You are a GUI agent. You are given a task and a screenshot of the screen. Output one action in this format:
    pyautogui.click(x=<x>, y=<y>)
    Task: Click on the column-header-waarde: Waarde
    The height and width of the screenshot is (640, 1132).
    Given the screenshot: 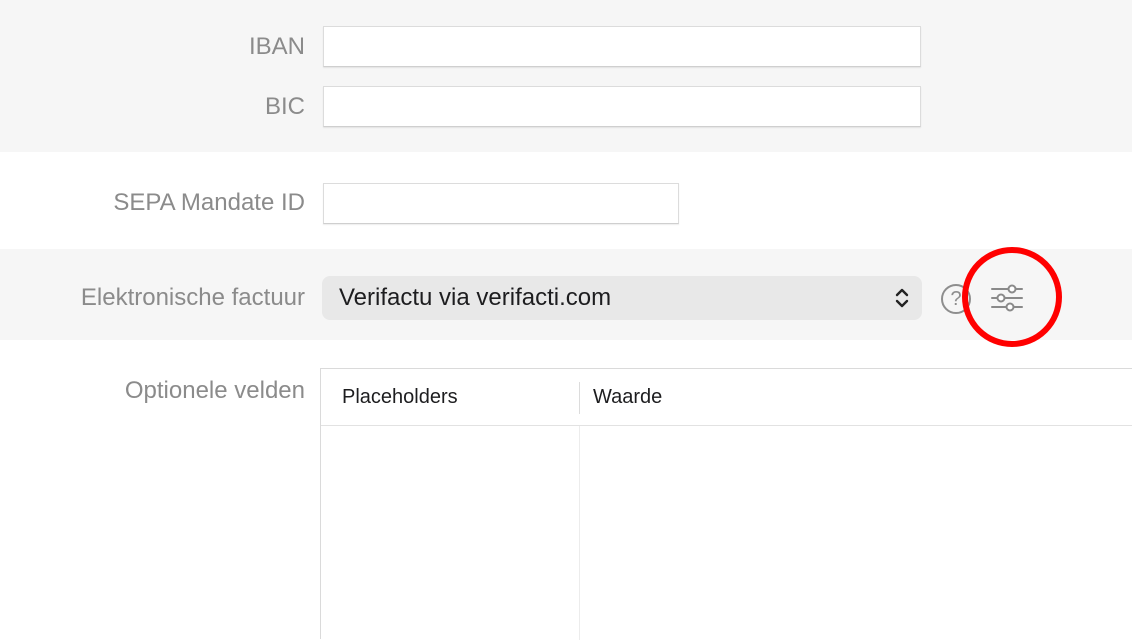 What is the action you would take?
    pyautogui.click(x=627, y=397)
    